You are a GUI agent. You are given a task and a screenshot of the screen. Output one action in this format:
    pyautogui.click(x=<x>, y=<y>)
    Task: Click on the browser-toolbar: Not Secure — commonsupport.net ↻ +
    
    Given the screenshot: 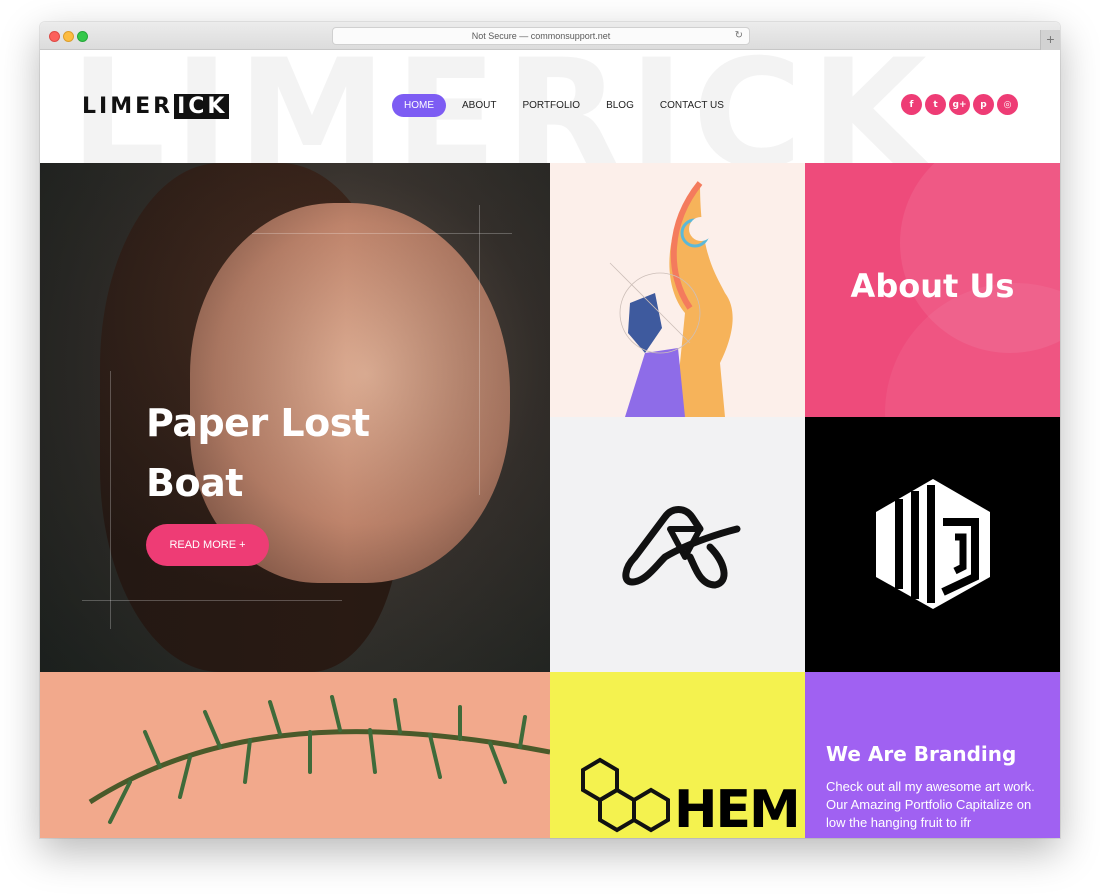 What is the action you would take?
    pyautogui.click(x=550, y=36)
    